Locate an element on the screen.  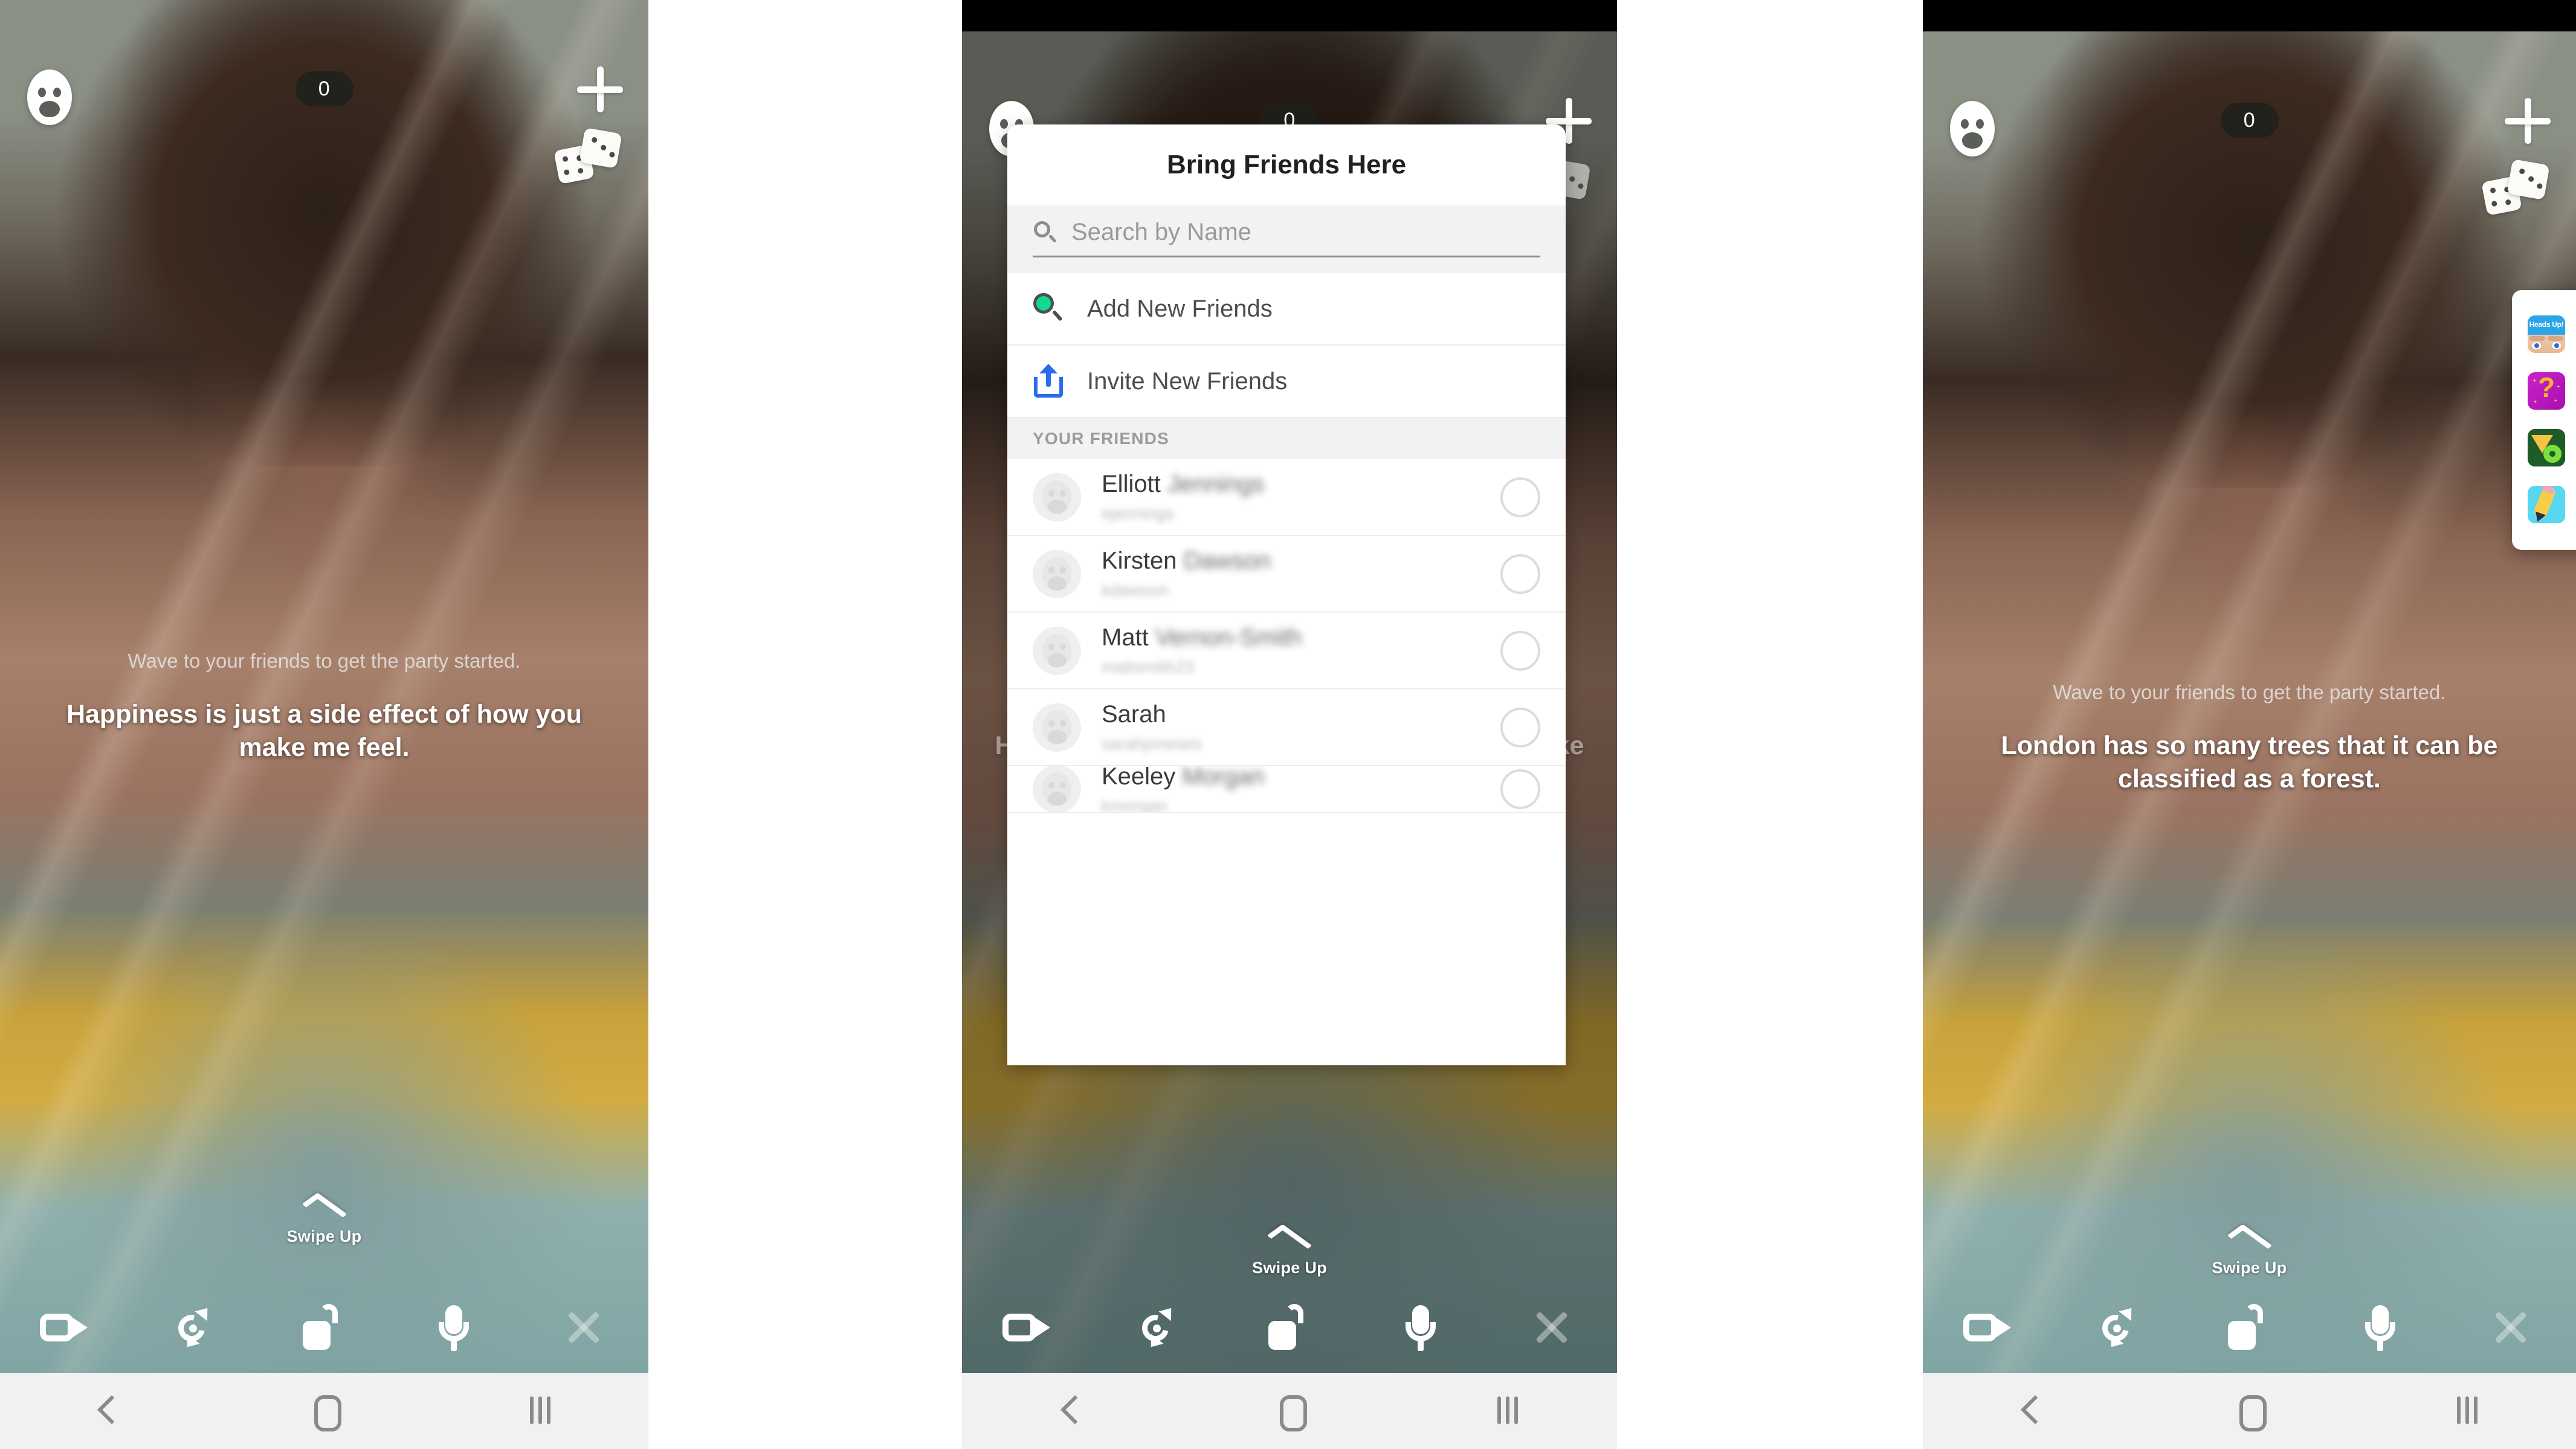
search-section: Search by Name is located at coordinates (1287, 239).